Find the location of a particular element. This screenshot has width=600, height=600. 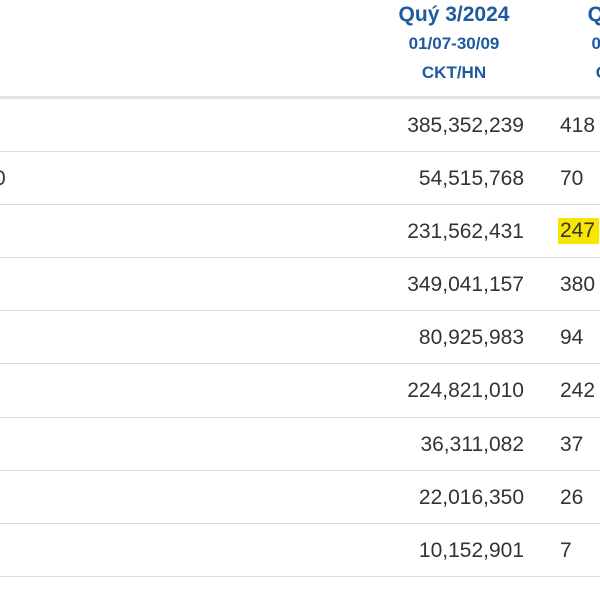

cell-value-q3-2024: 349,041,157 is located at coordinates (465, 285).